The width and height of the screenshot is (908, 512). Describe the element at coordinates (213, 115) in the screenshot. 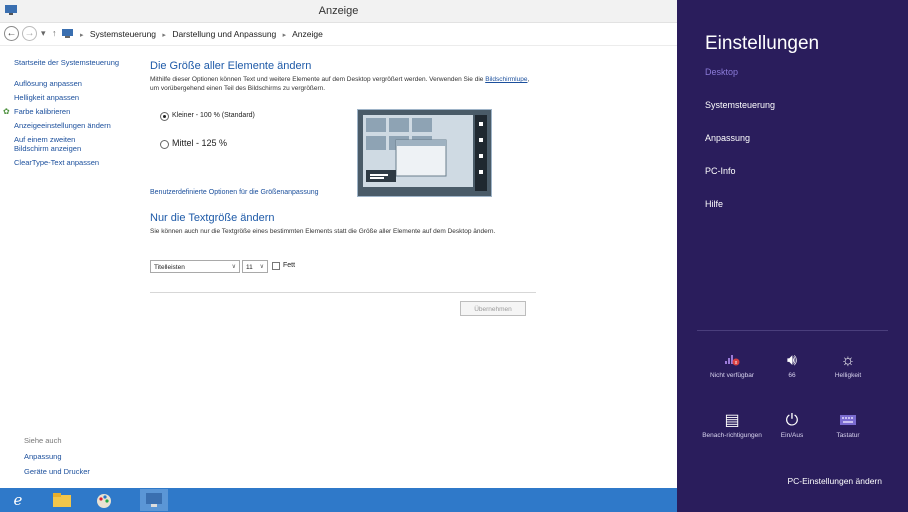

I see `size-100-label: Kleiner - 100 % (Standard)` at that location.